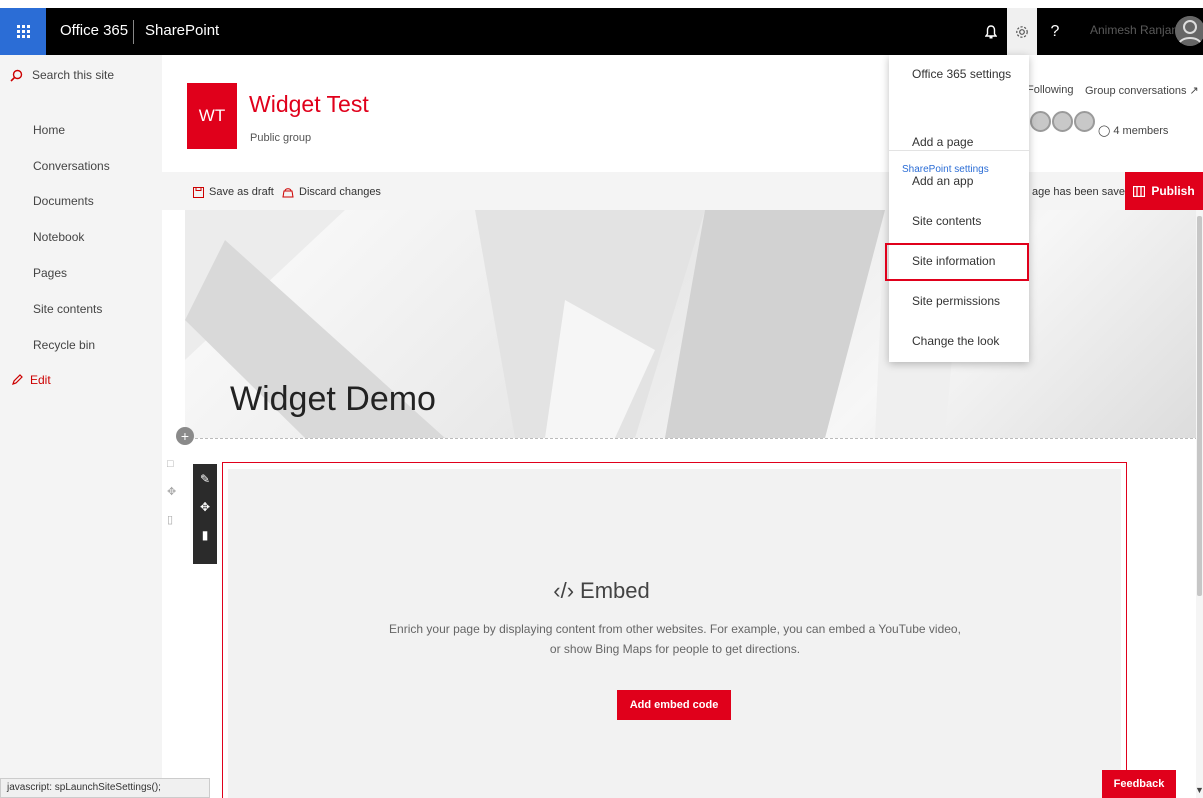 The image size is (1203, 798). What do you see at coordinates (133, 32) in the screenshot?
I see `brand-divider` at bounding box center [133, 32].